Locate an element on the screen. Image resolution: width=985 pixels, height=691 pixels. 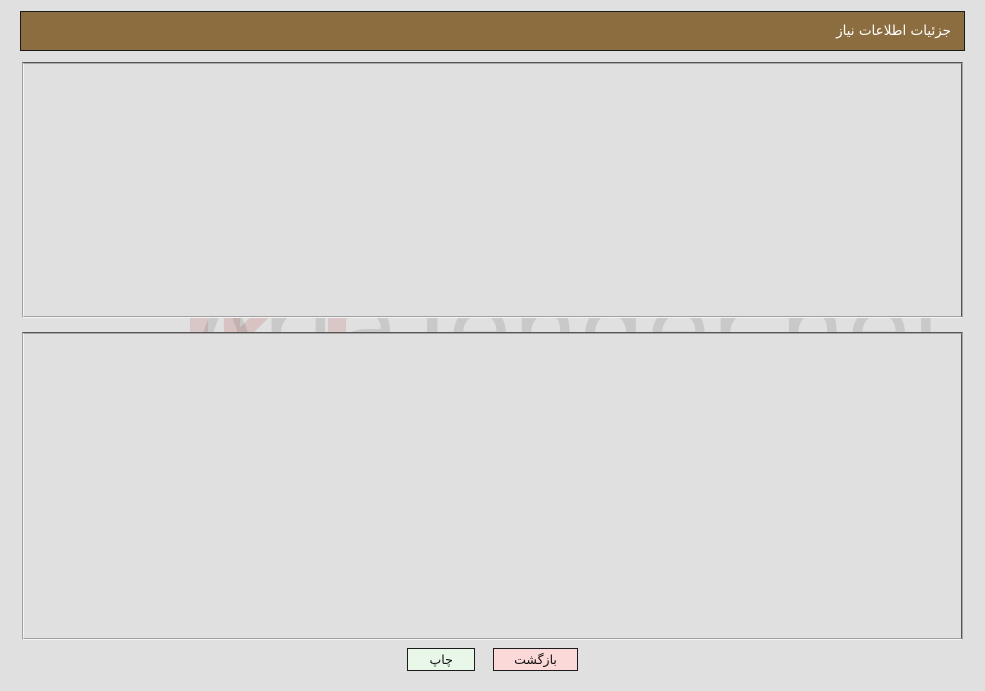
print-button: چاپ is located at coordinates (441, 659).